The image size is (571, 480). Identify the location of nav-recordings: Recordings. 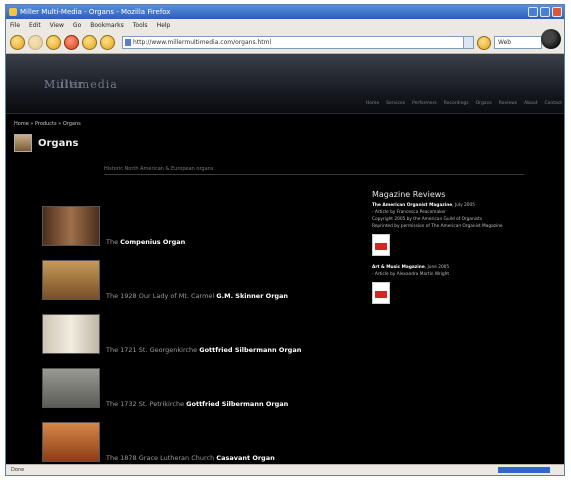
(456, 103).